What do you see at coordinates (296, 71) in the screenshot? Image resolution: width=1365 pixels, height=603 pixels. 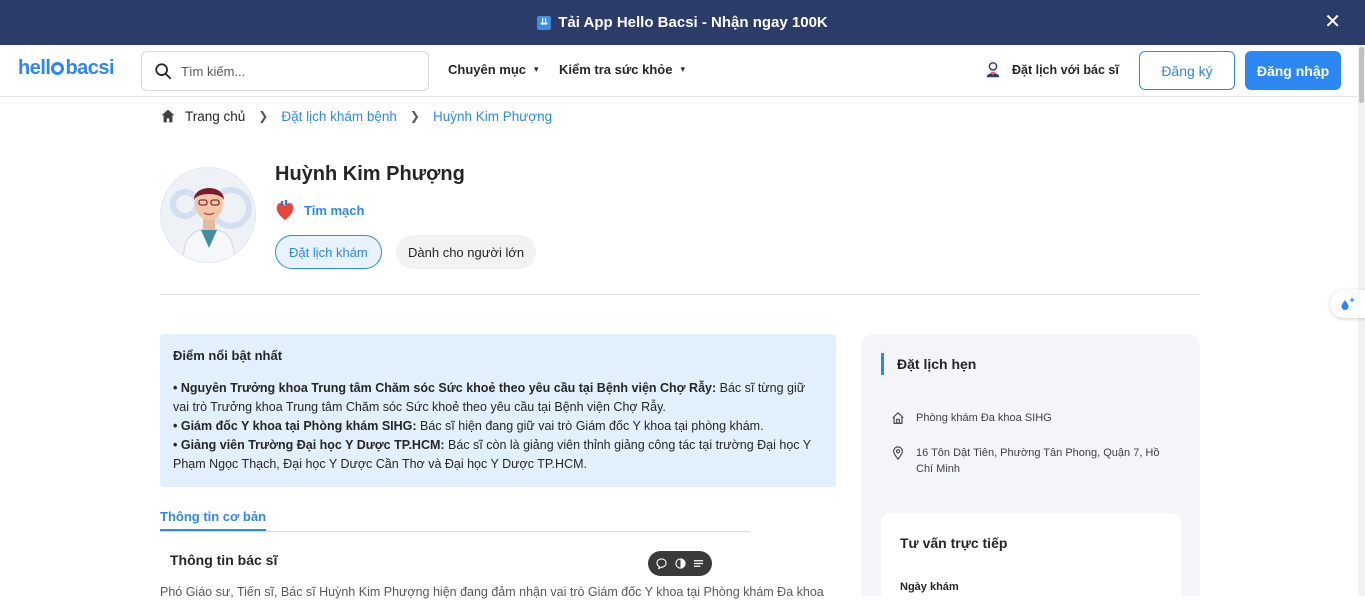 I see `search-input` at bounding box center [296, 71].